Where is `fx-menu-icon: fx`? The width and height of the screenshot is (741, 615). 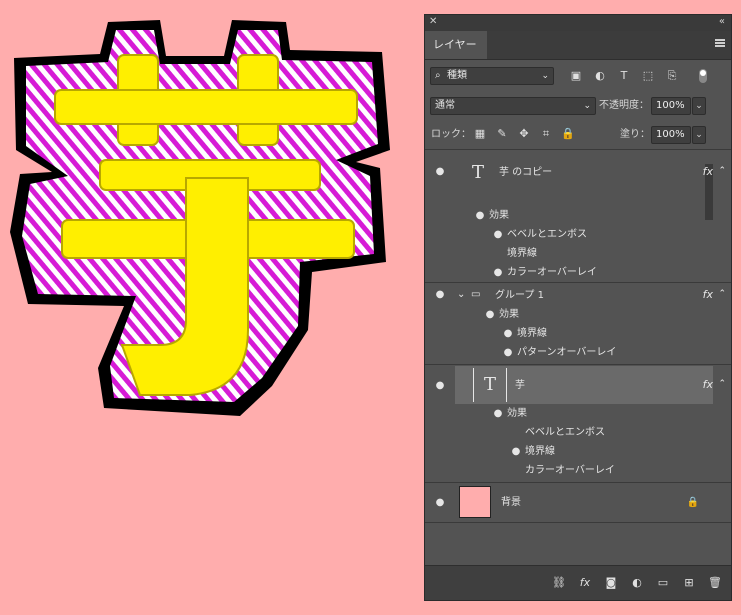 fx-menu-icon: fx is located at coordinates (585, 583).